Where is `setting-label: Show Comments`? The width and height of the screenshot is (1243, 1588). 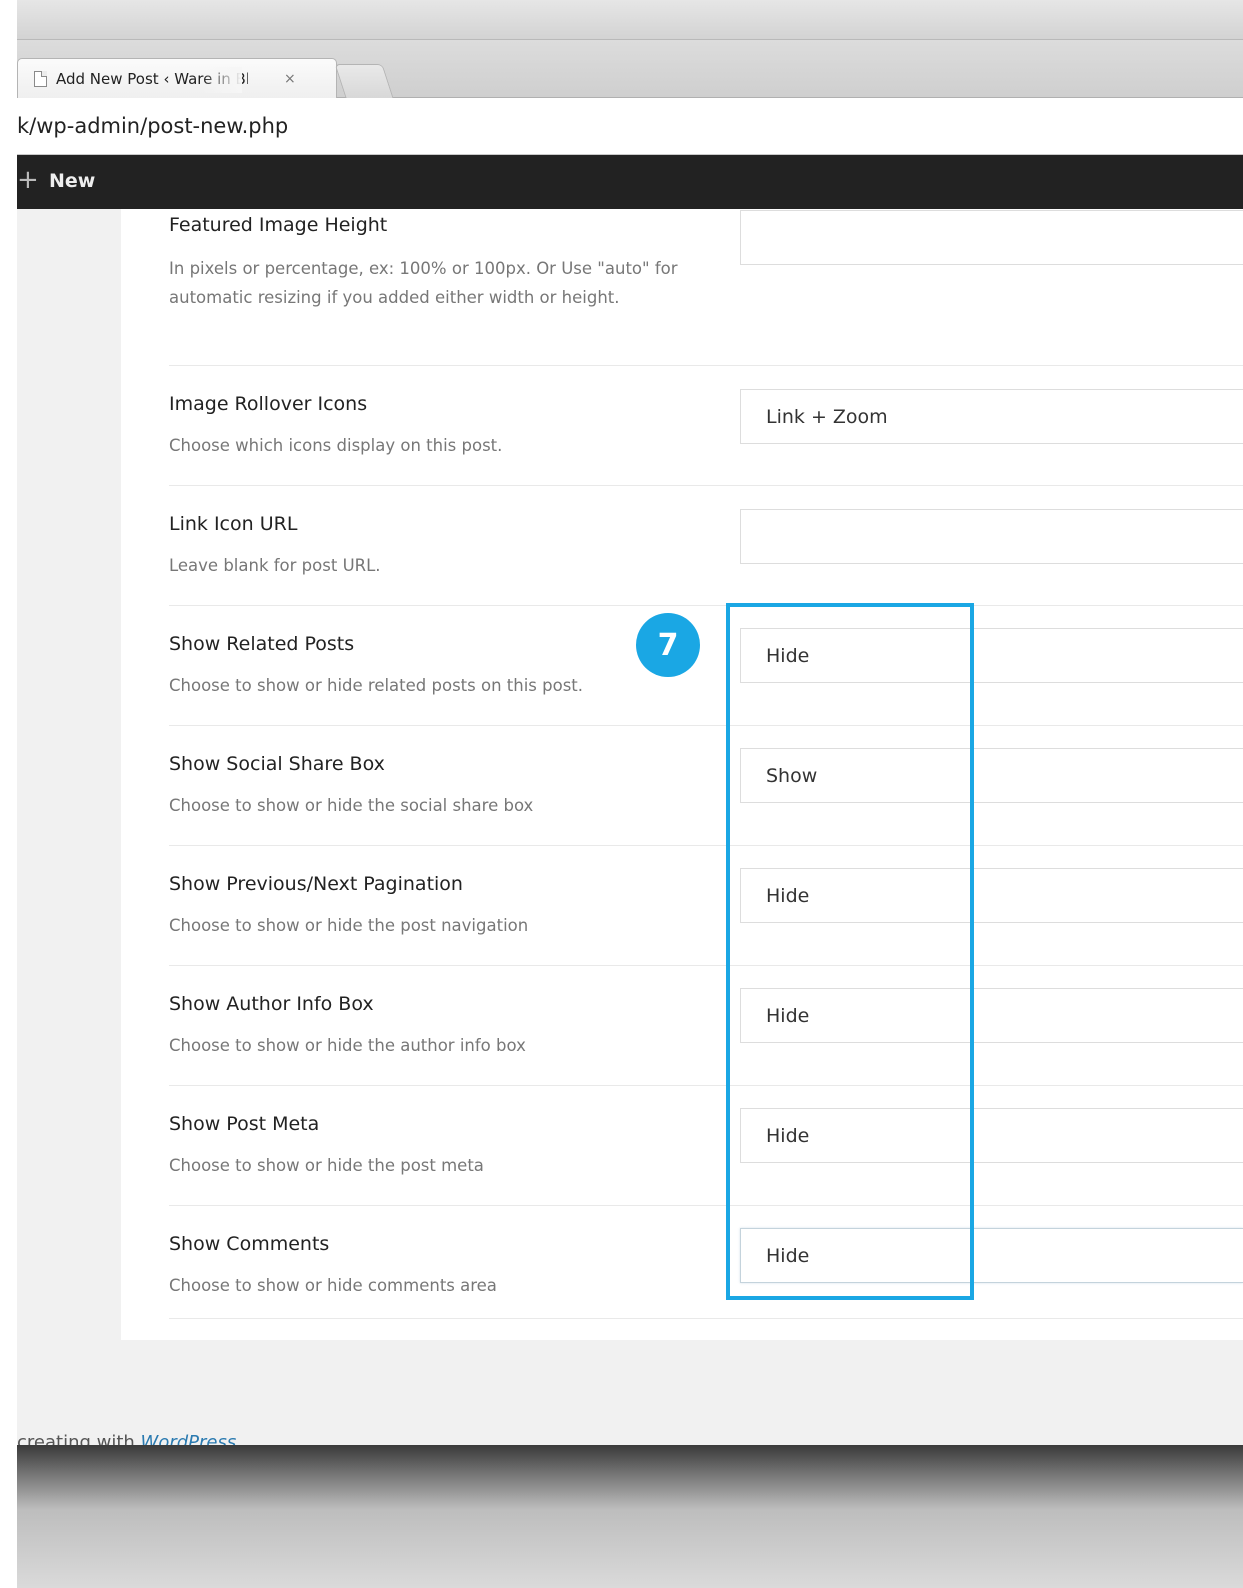
setting-label: Show Comments is located at coordinates (249, 1244).